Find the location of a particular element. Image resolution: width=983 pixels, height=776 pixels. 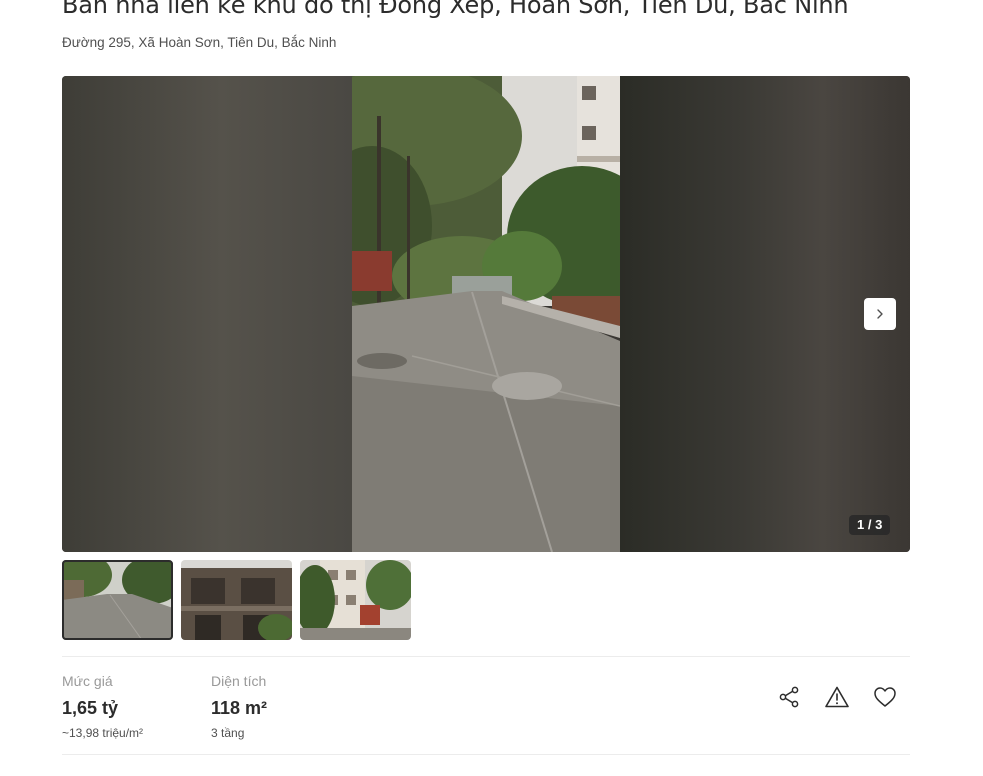

thumbnail-building is located at coordinates (355, 600).